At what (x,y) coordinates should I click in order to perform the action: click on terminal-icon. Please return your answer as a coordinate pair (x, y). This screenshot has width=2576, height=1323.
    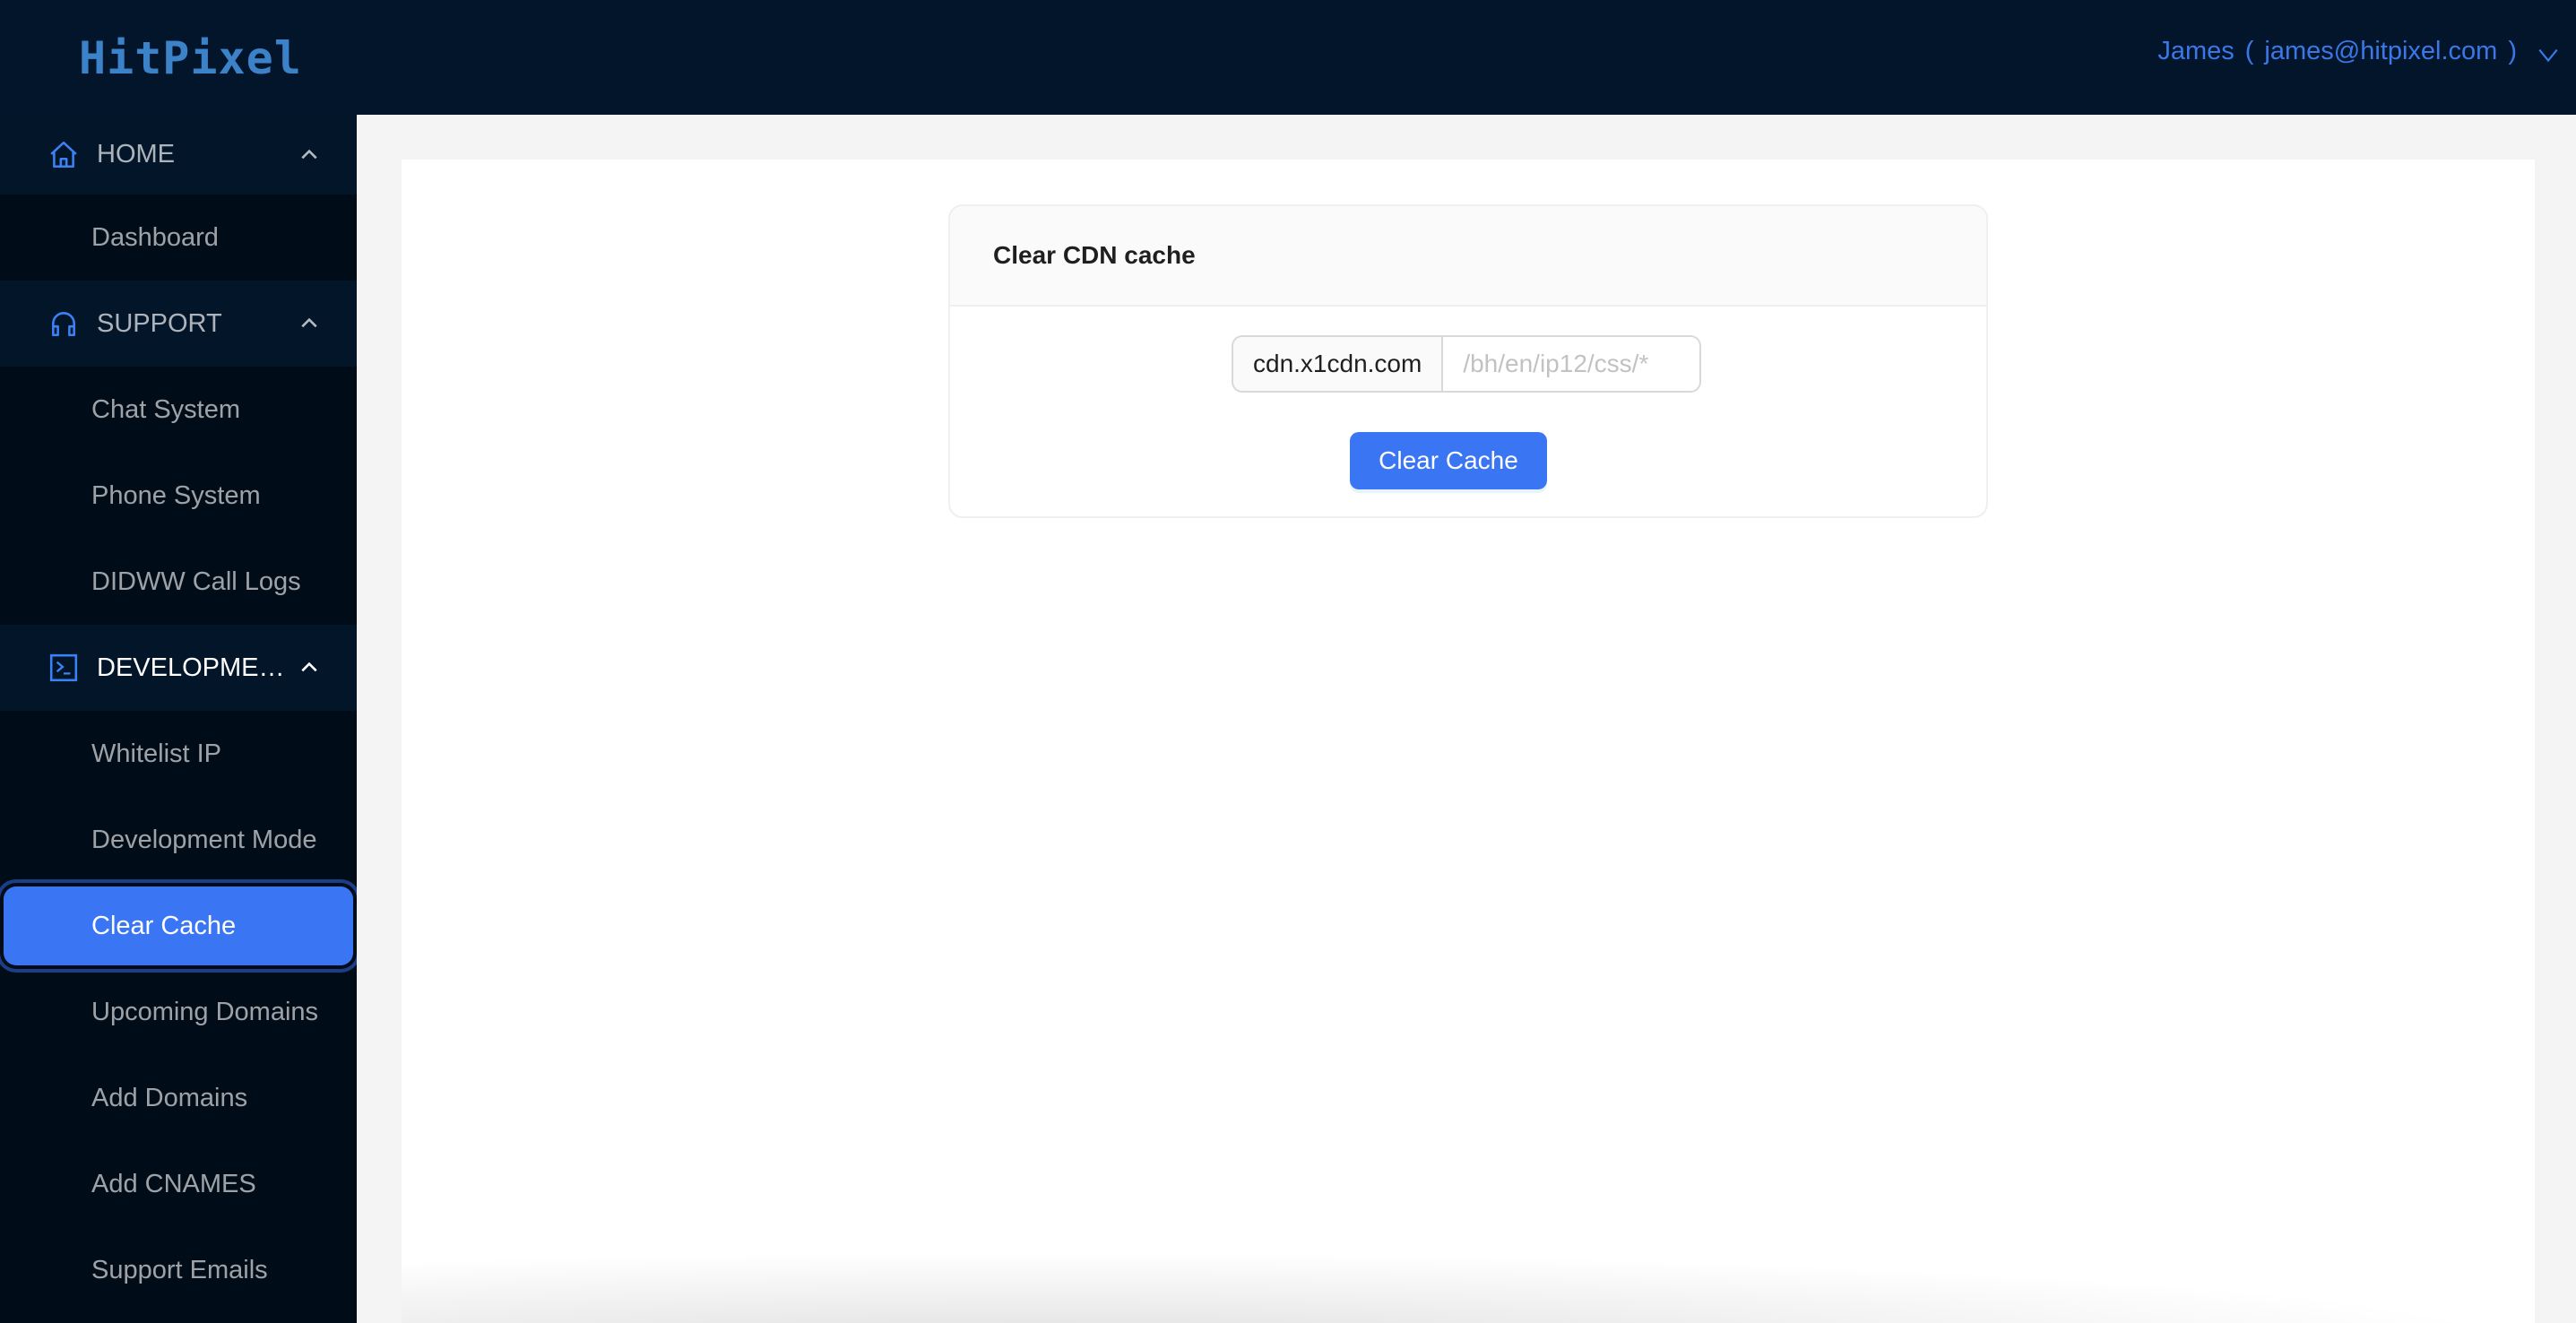
    Looking at the image, I should click on (63, 667).